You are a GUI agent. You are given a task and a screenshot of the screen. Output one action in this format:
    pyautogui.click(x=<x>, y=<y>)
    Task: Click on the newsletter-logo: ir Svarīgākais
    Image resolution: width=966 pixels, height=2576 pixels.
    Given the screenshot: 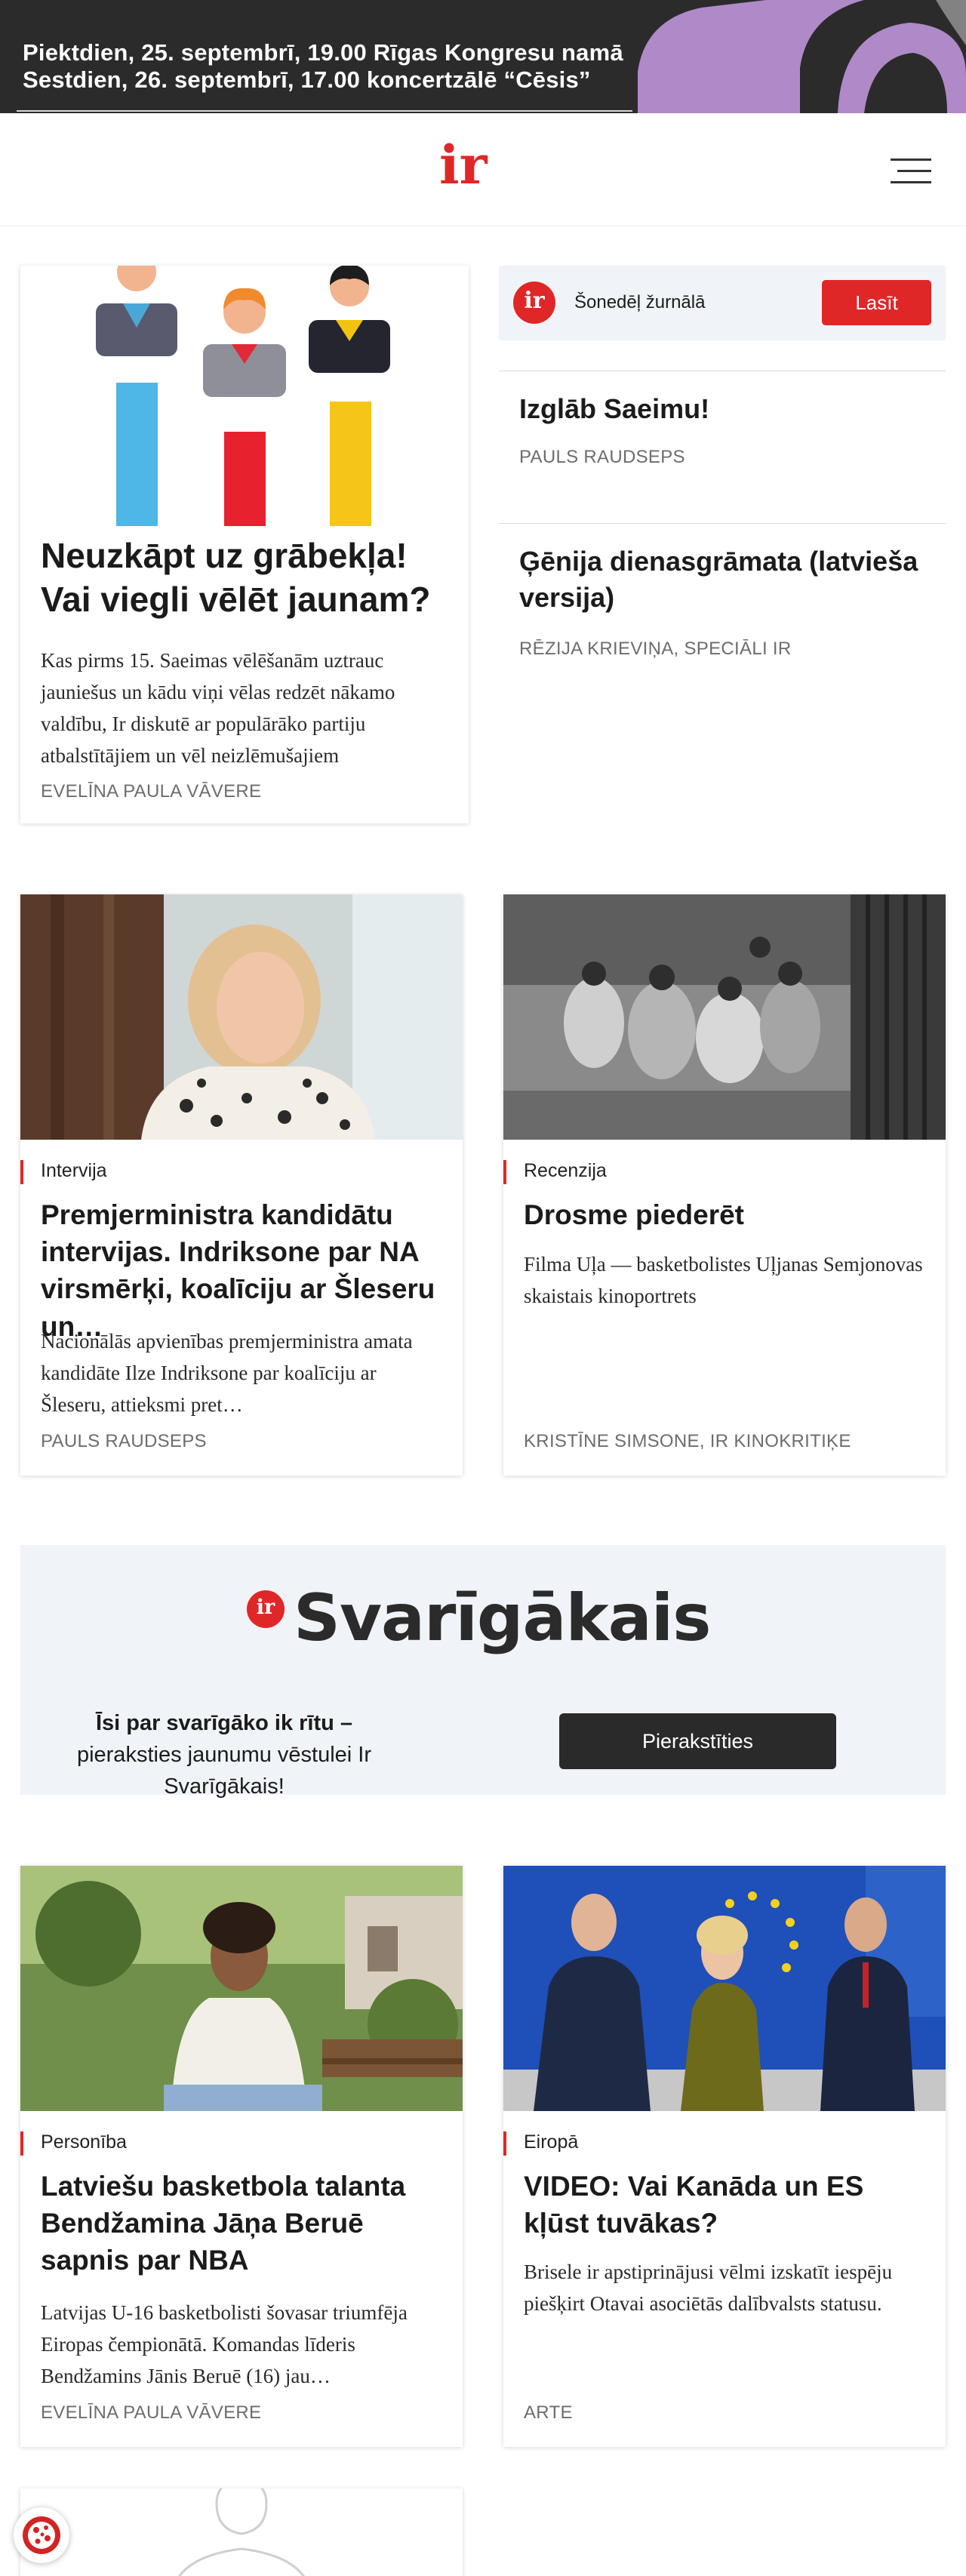 What is the action you would take?
    pyautogui.click(x=488, y=1616)
    